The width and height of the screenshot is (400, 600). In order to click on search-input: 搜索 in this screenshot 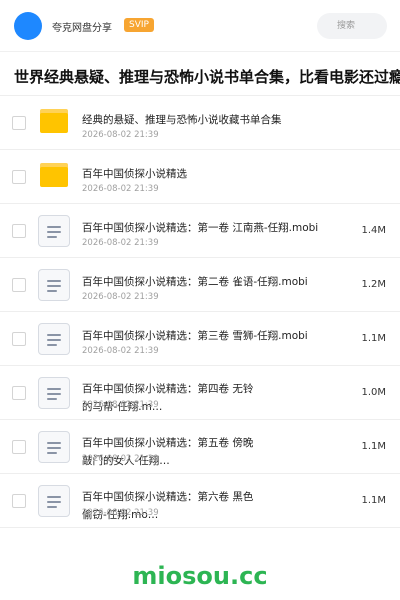, I will do `click(352, 26)`.